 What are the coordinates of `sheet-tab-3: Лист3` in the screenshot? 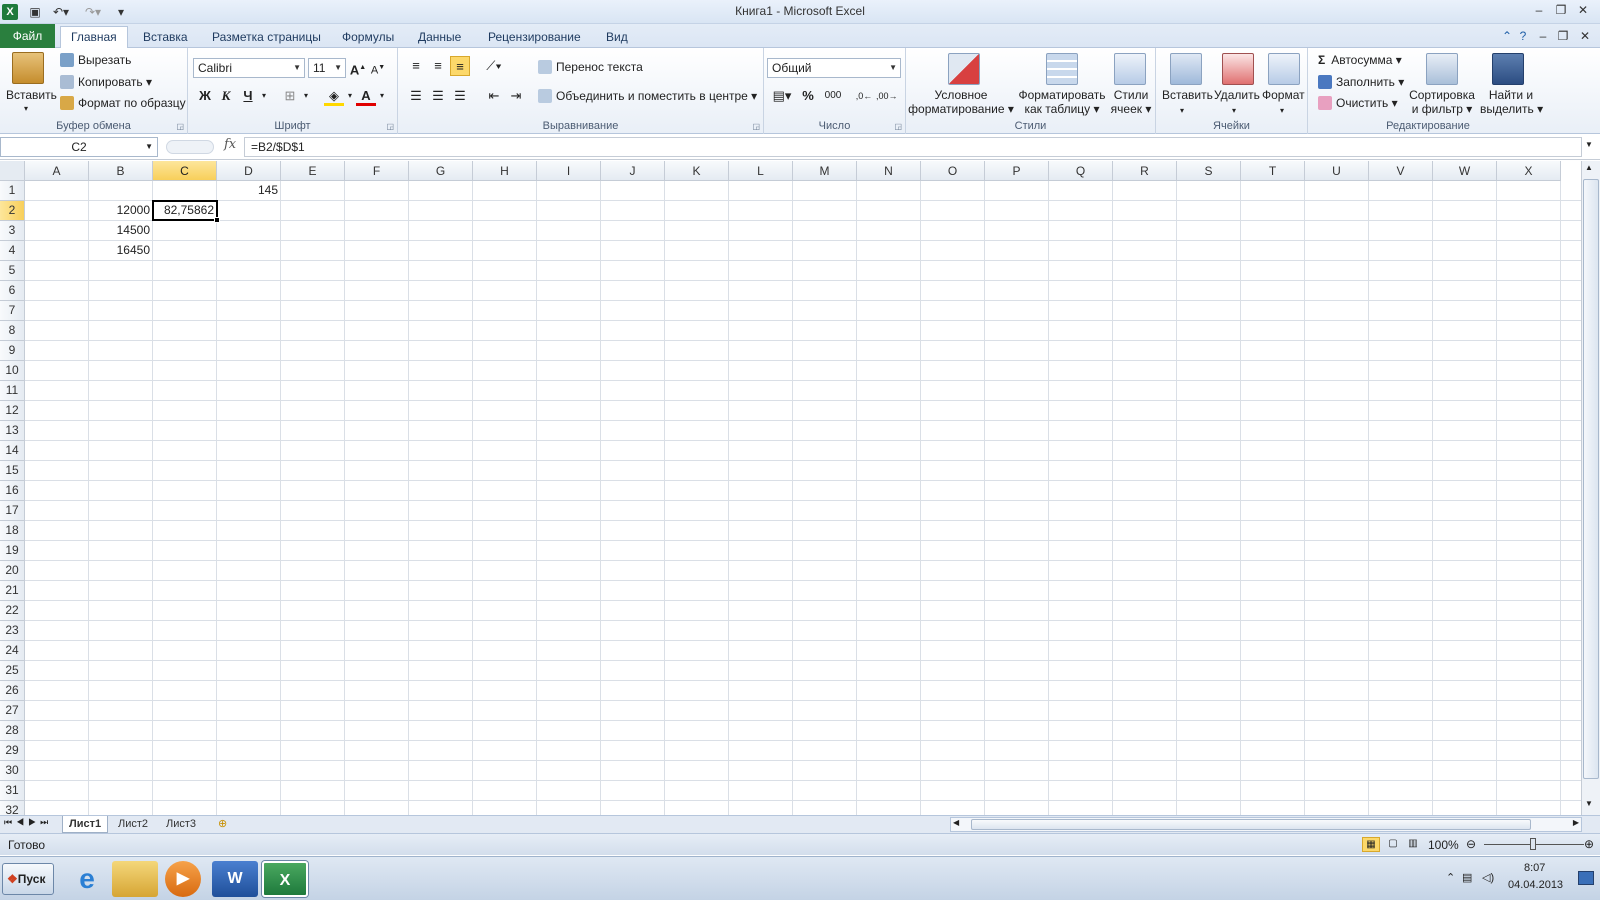 It's located at (181, 824).